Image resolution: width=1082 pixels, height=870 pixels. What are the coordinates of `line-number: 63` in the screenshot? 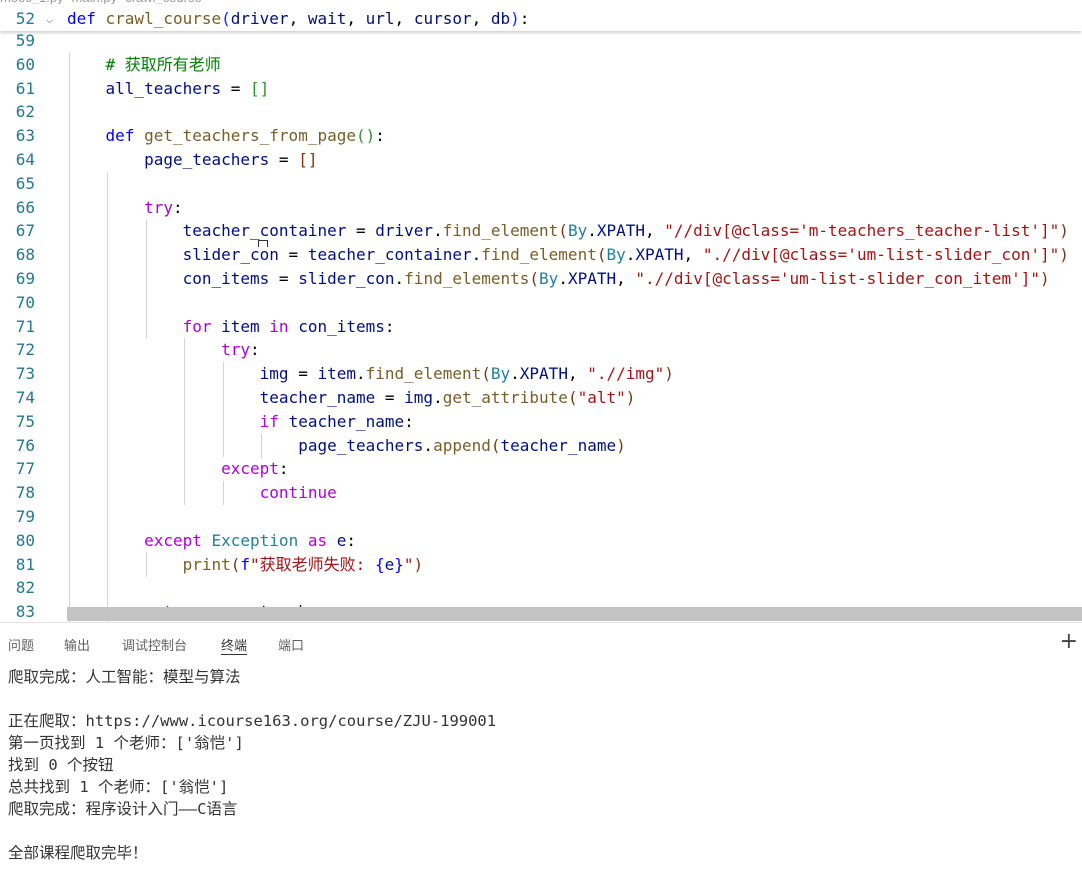 It's located at (25, 136).